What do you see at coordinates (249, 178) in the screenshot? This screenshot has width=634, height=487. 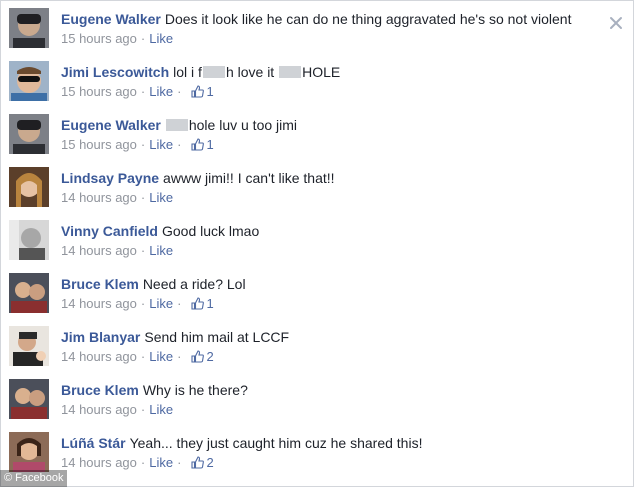 I see `comment-text: awww jimi!! I can't like that!!` at bounding box center [249, 178].